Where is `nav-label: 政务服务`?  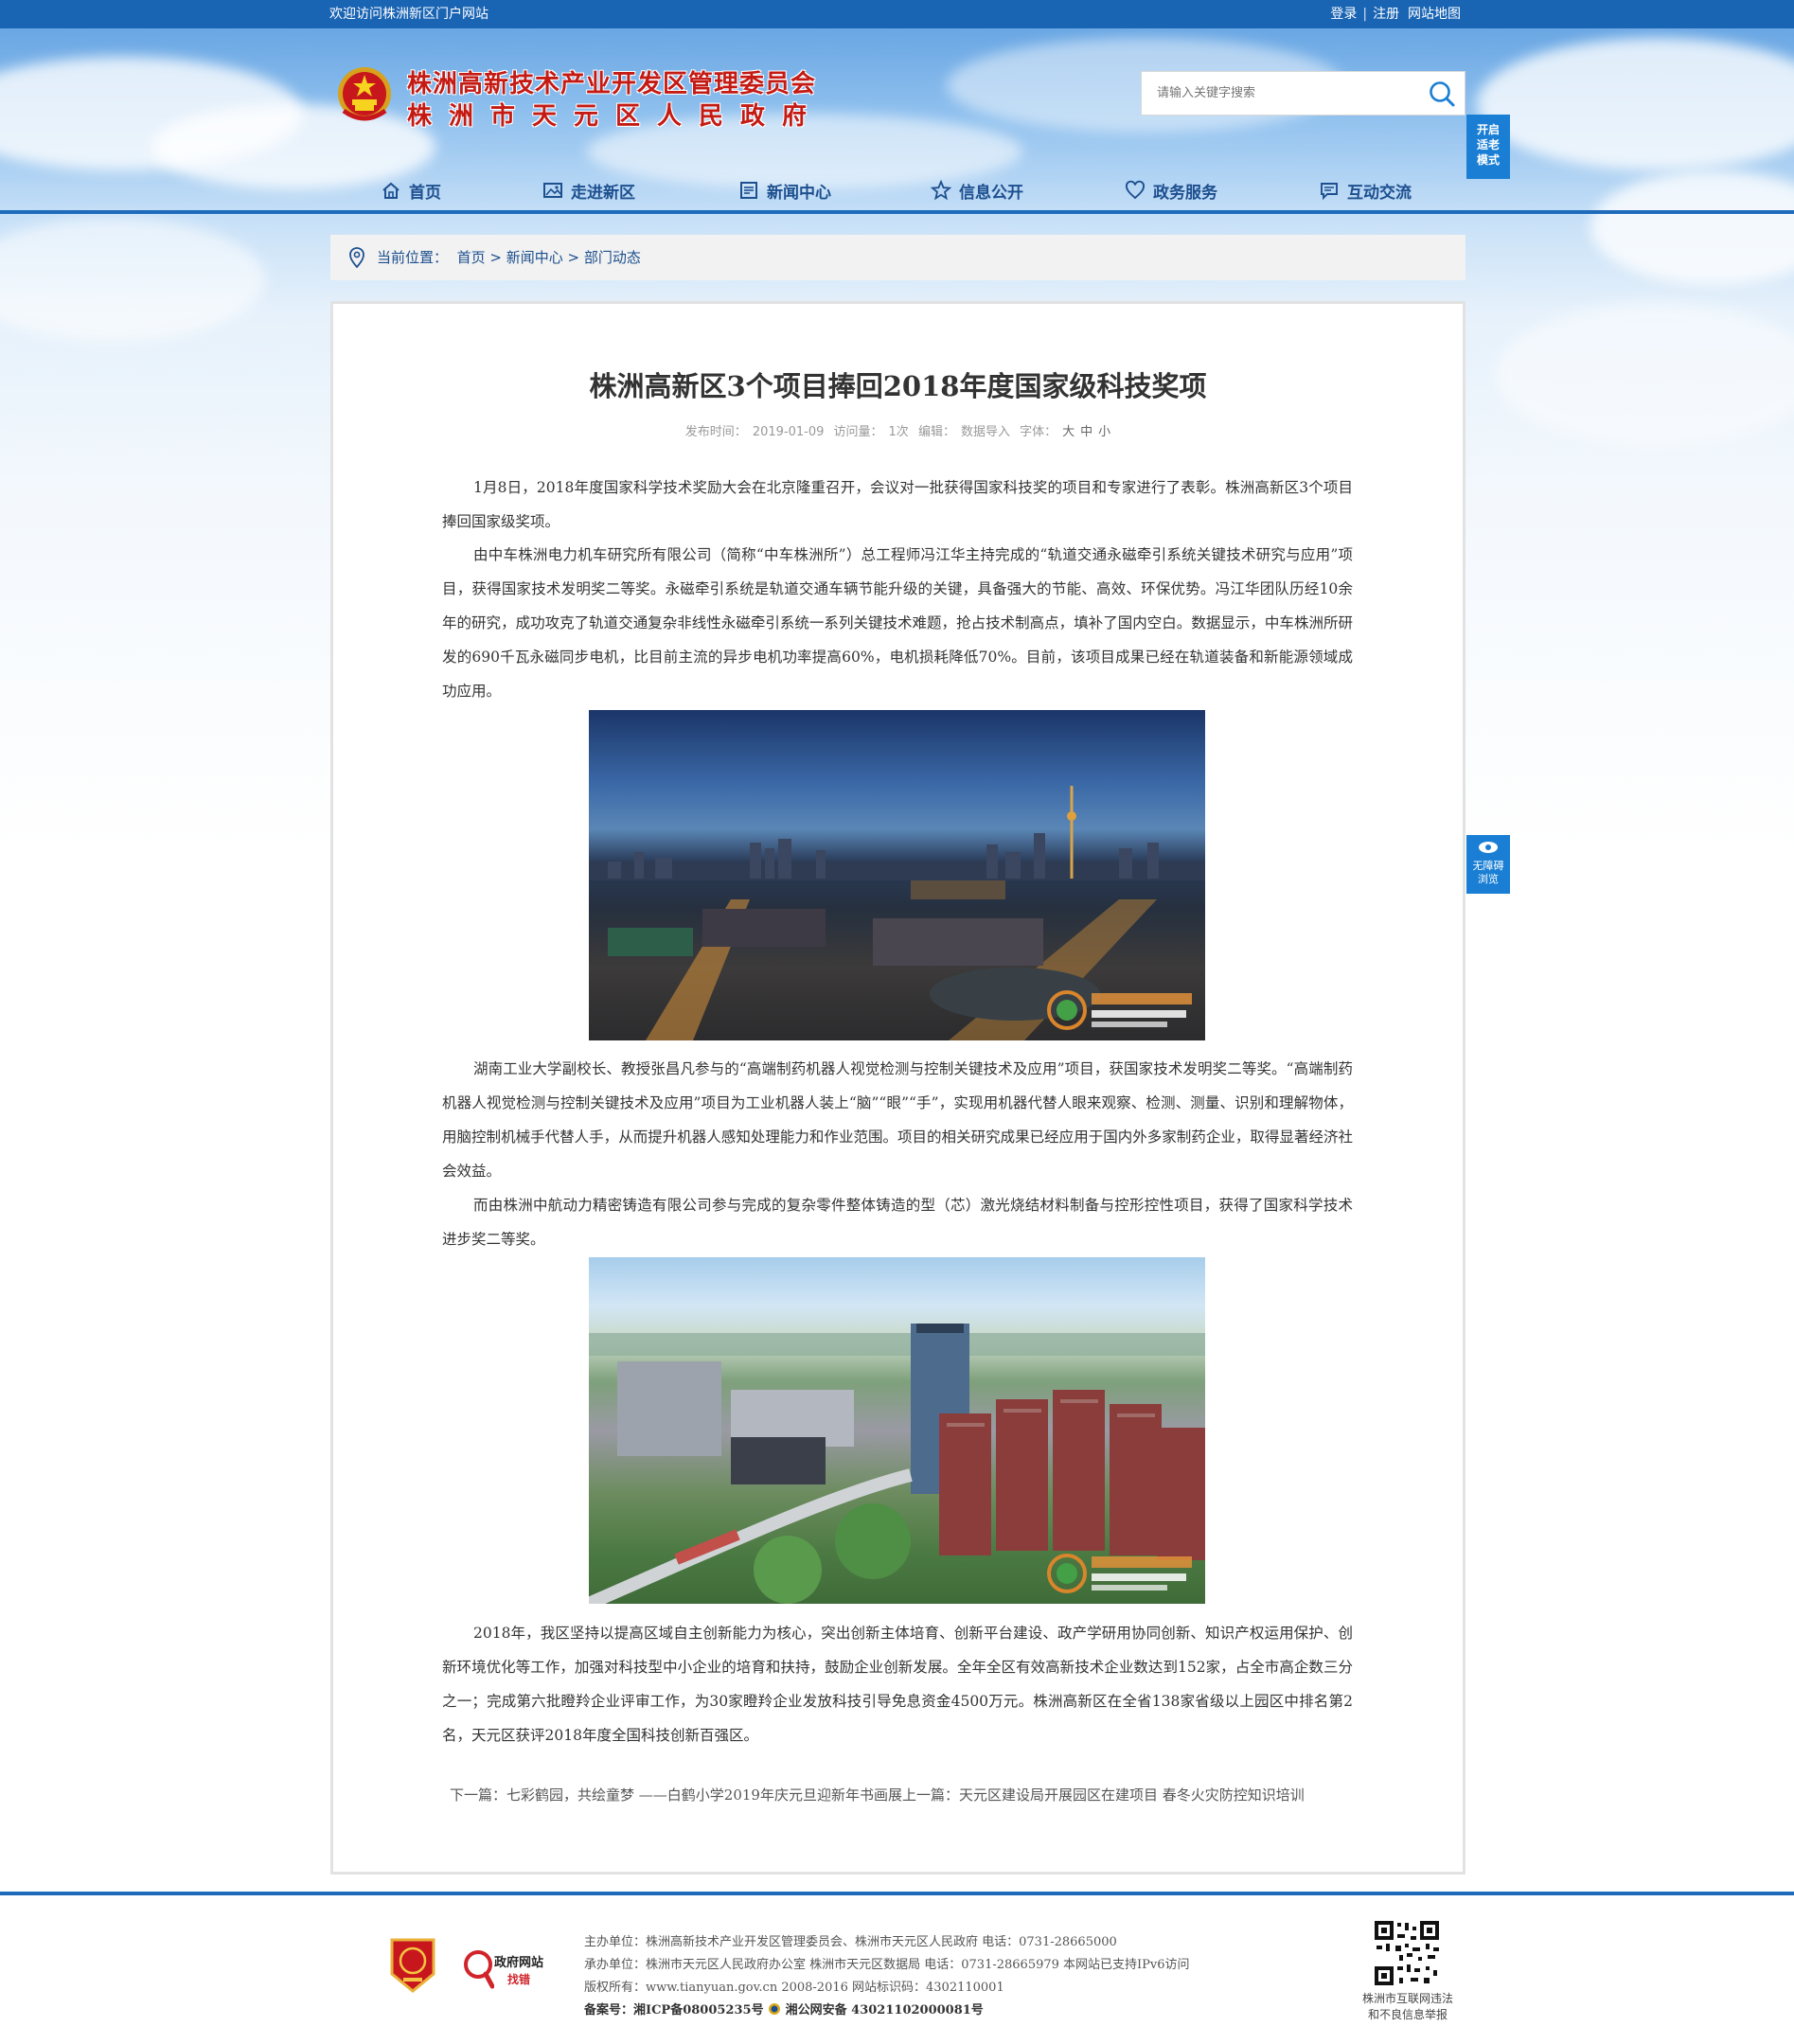
nav-label: 政务服务 is located at coordinates (1185, 193).